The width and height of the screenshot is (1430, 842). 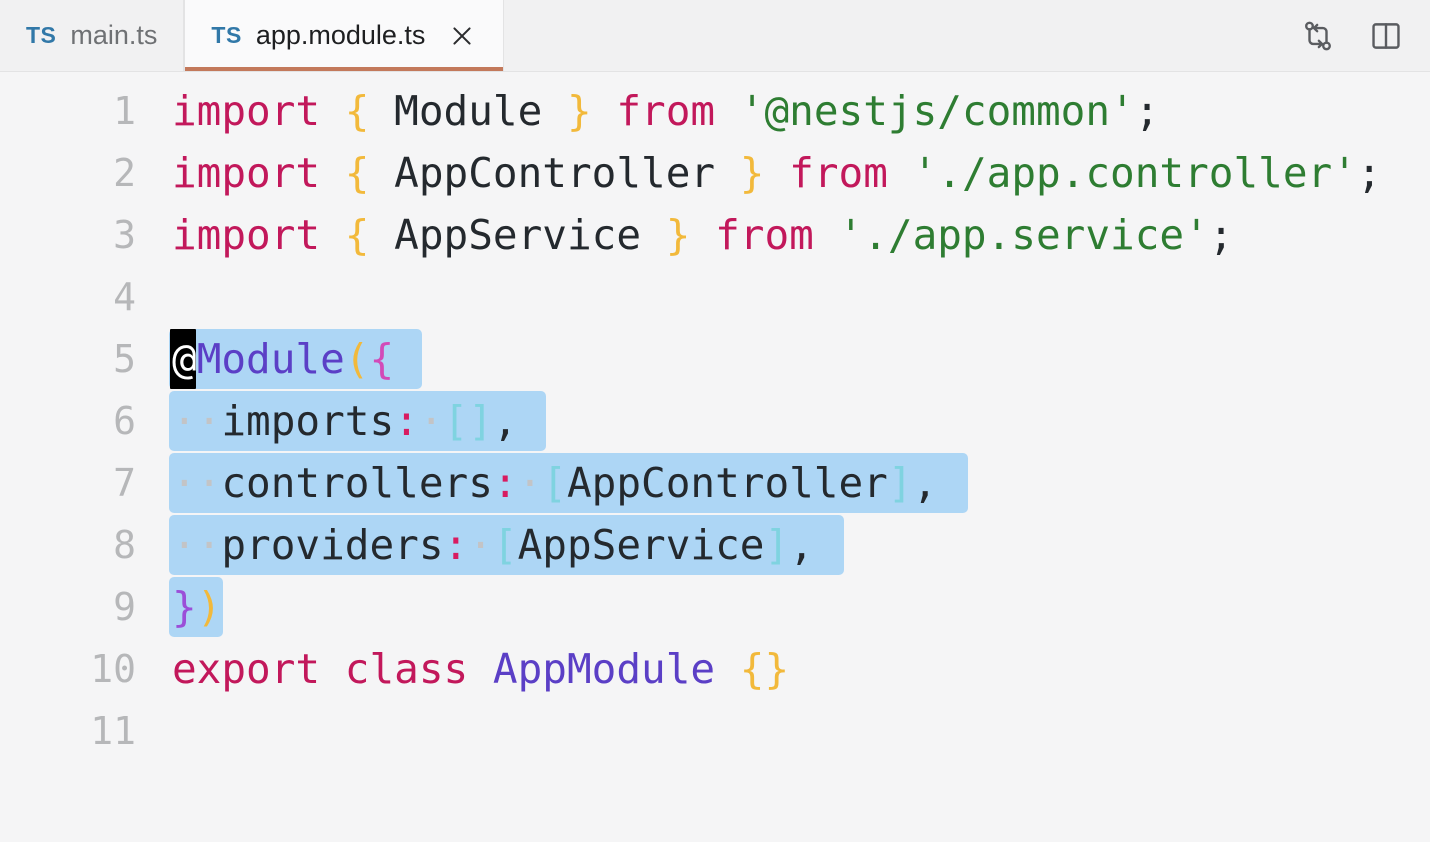 I want to click on editor-tab-bar: TS main.ts TS app.module.ts, so click(x=715, y=36).